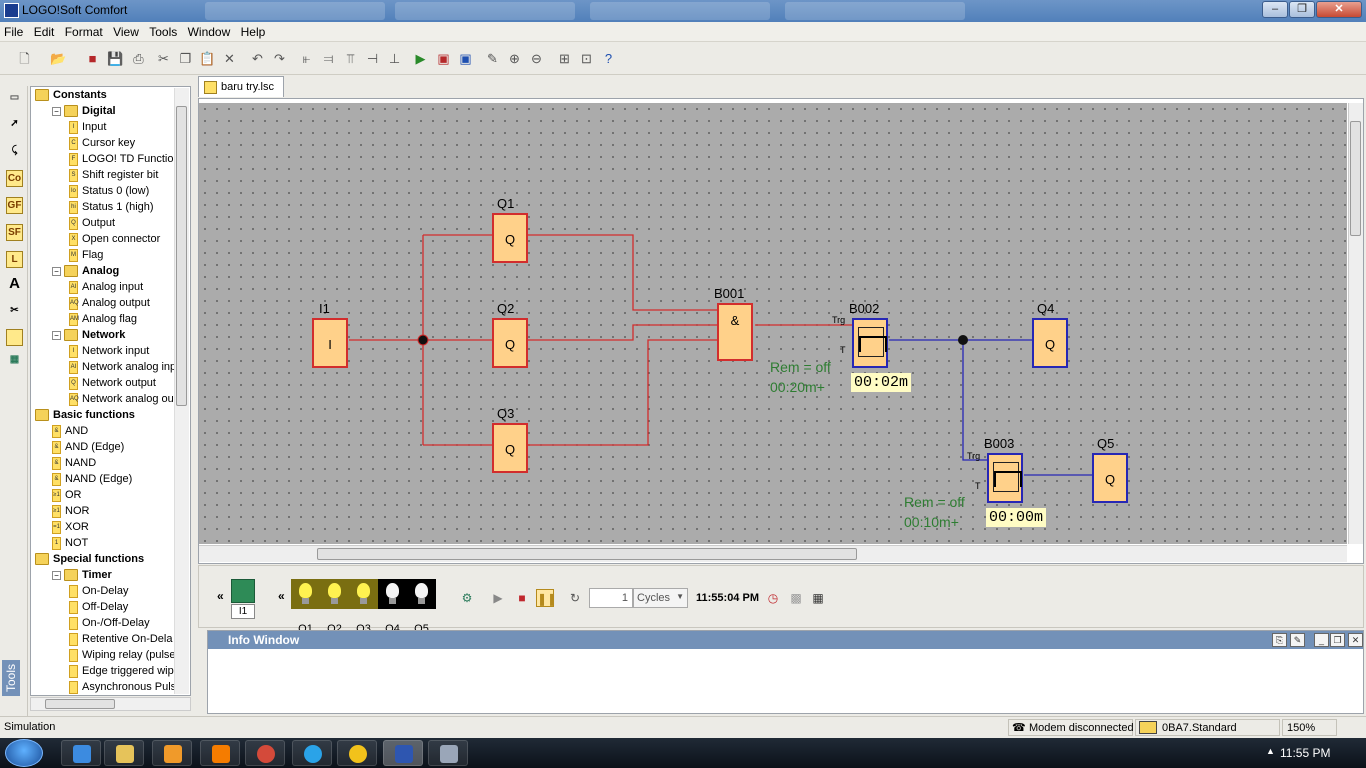  I want to click on cycles-unit-select: Cycles ▼, so click(660, 598).